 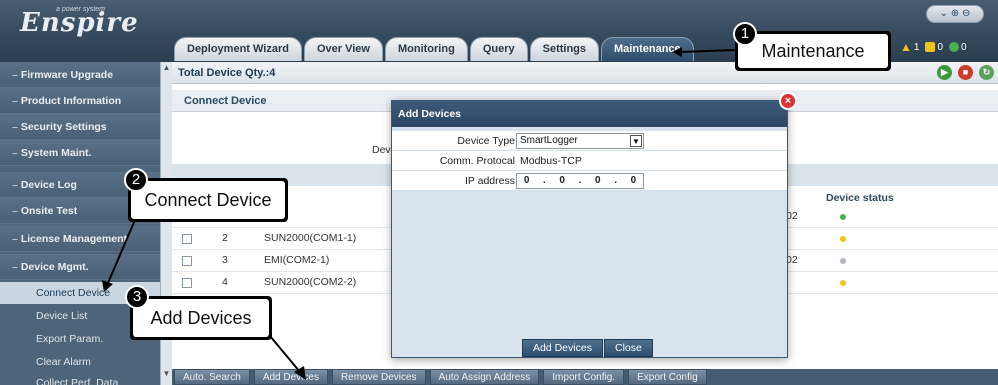 I want to click on sidebar-item-system-maint: System Maint., so click(x=80, y=153).